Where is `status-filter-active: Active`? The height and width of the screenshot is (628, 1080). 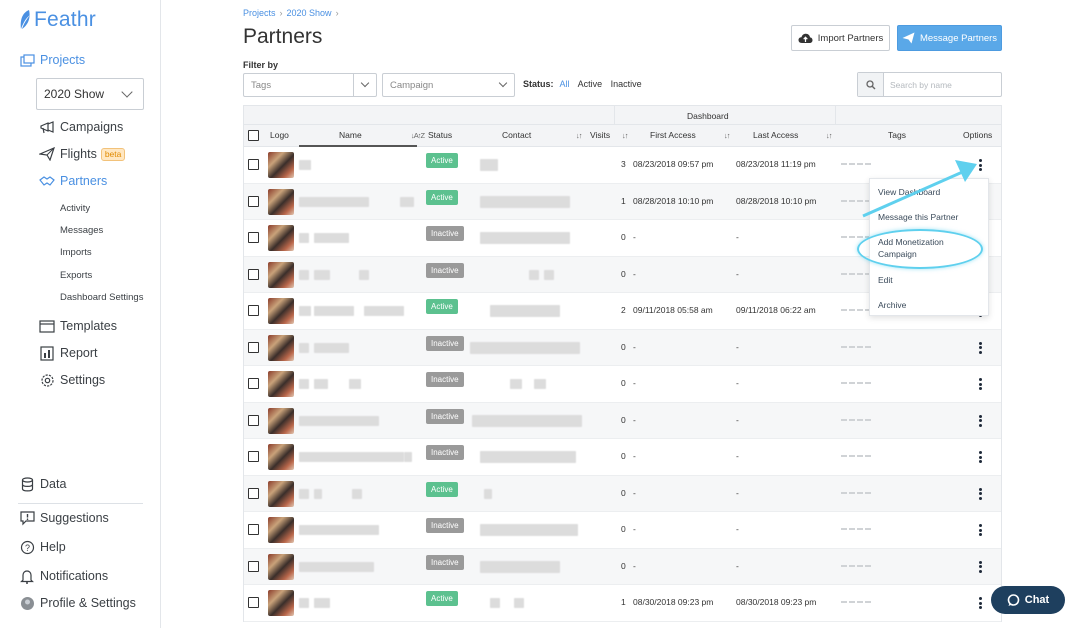 status-filter-active: Active is located at coordinates (590, 84).